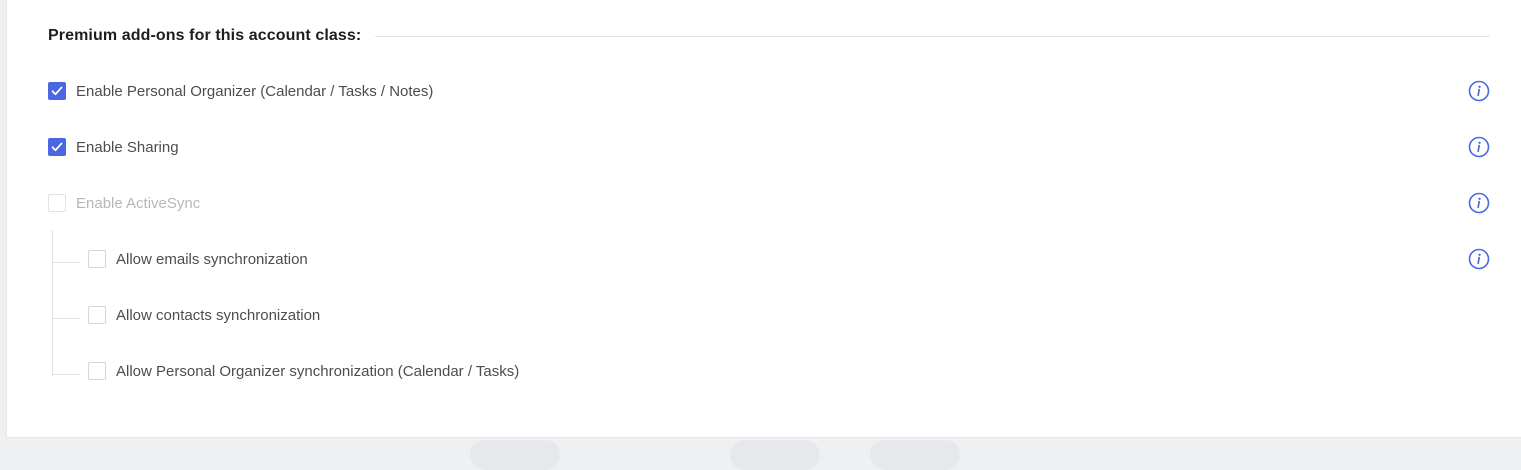  Describe the element at coordinates (218, 315) in the screenshot. I see `contacts-sync-label: Allow contacts synchronization` at that location.